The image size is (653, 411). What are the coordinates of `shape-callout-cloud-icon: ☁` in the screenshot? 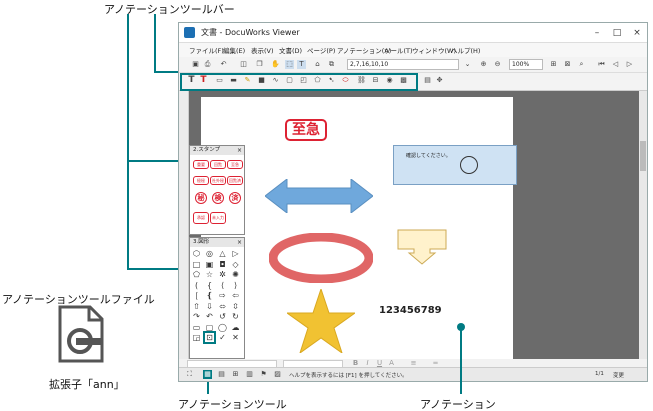 It's located at (235, 327).